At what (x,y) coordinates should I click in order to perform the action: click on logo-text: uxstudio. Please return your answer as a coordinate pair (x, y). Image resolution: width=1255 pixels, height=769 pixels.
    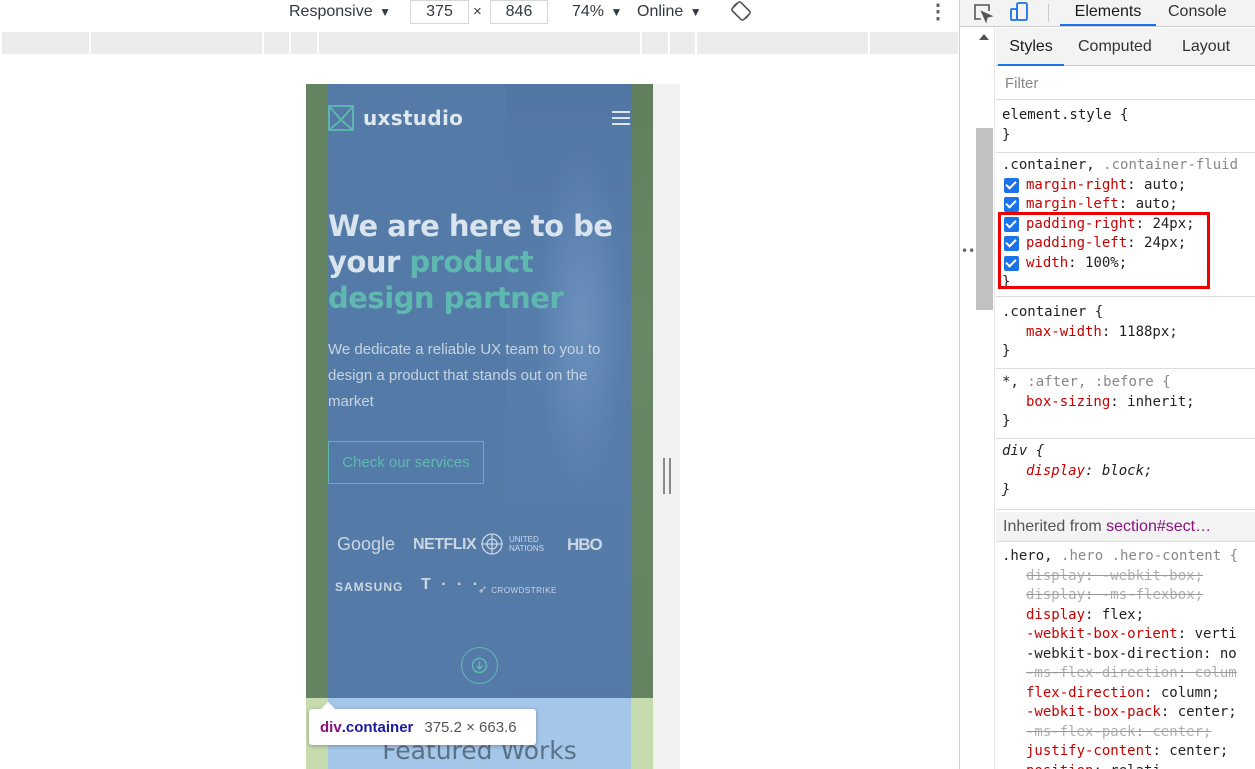
    Looking at the image, I should click on (413, 118).